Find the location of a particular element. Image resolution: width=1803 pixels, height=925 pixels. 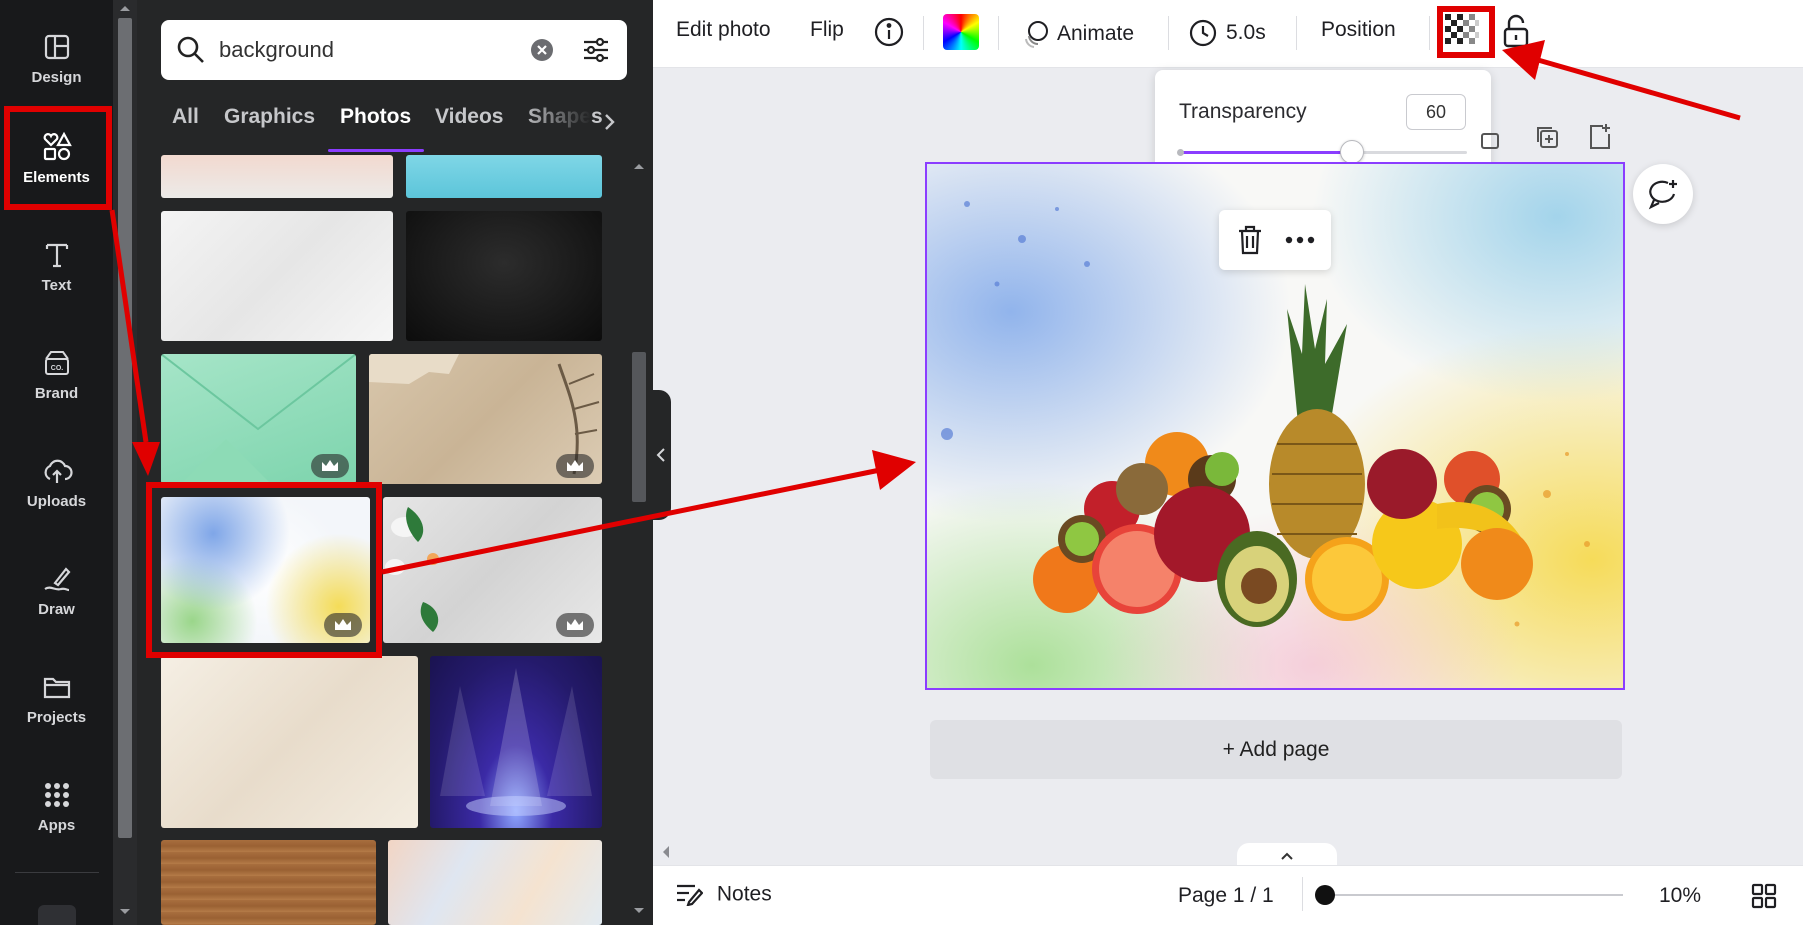

rail-scrollbar is located at coordinates (125, 462).